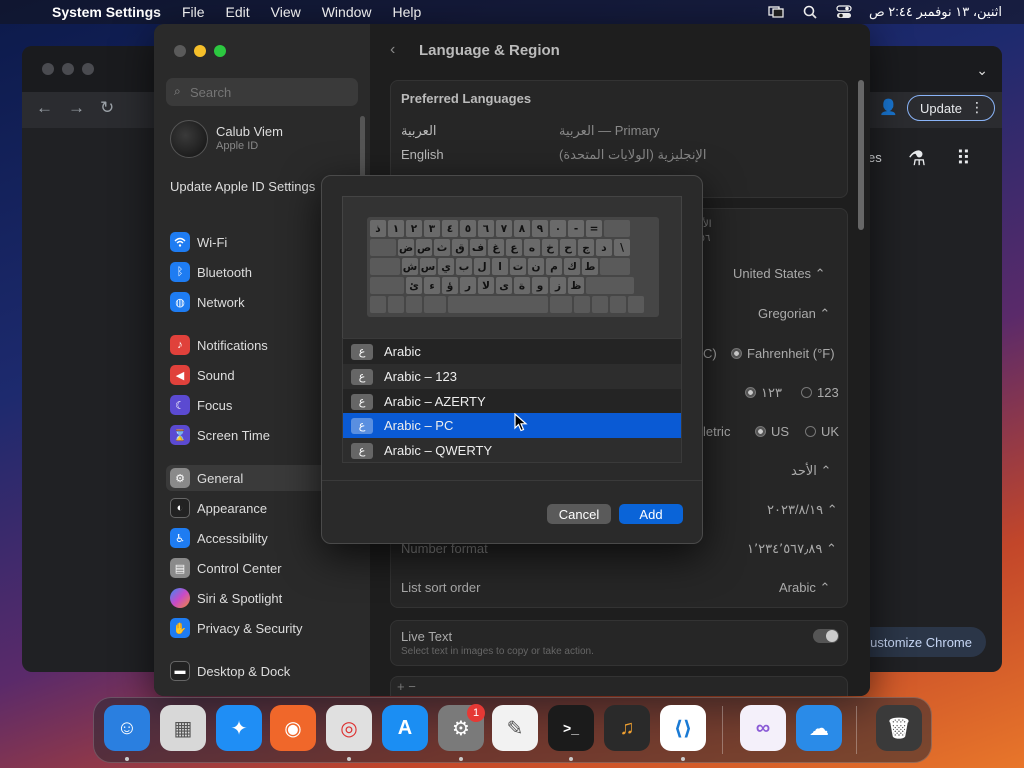 Image resolution: width=1024 pixels, height=768 pixels. I want to click on numerals-arabic-option: ١٢٣, so click(763, 393).